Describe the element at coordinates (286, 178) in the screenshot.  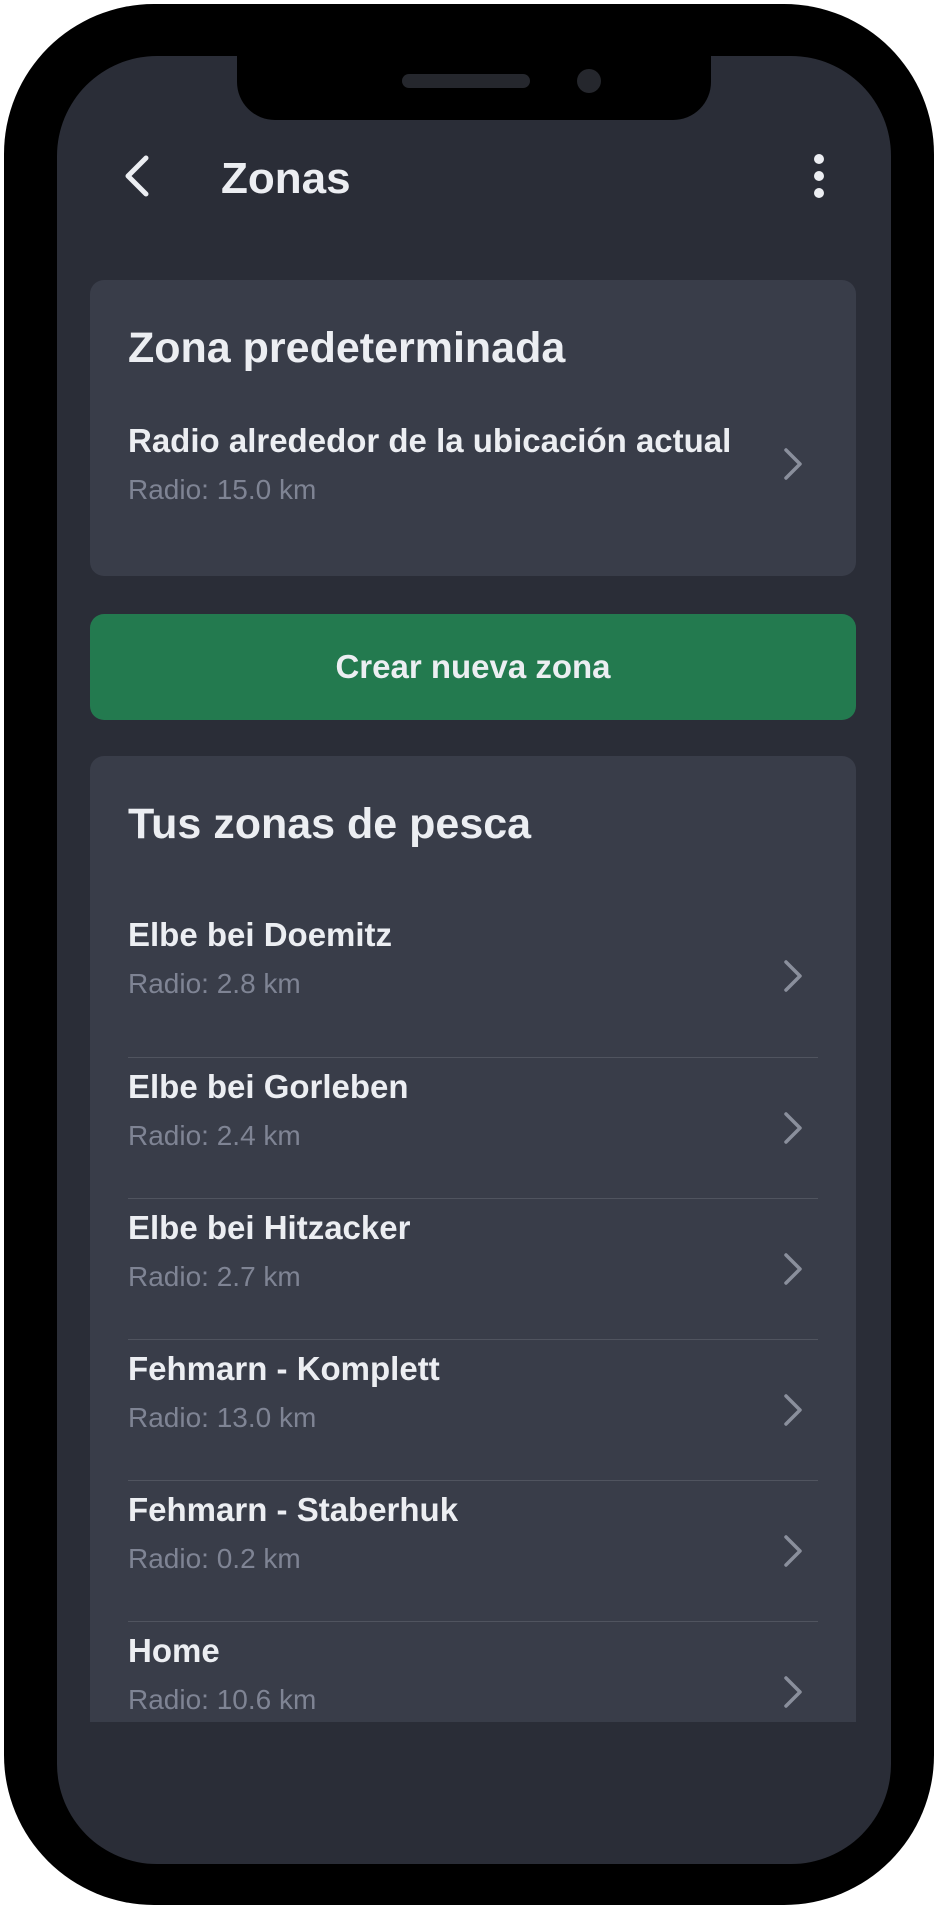
I see `page-title: Zonas` at that location.